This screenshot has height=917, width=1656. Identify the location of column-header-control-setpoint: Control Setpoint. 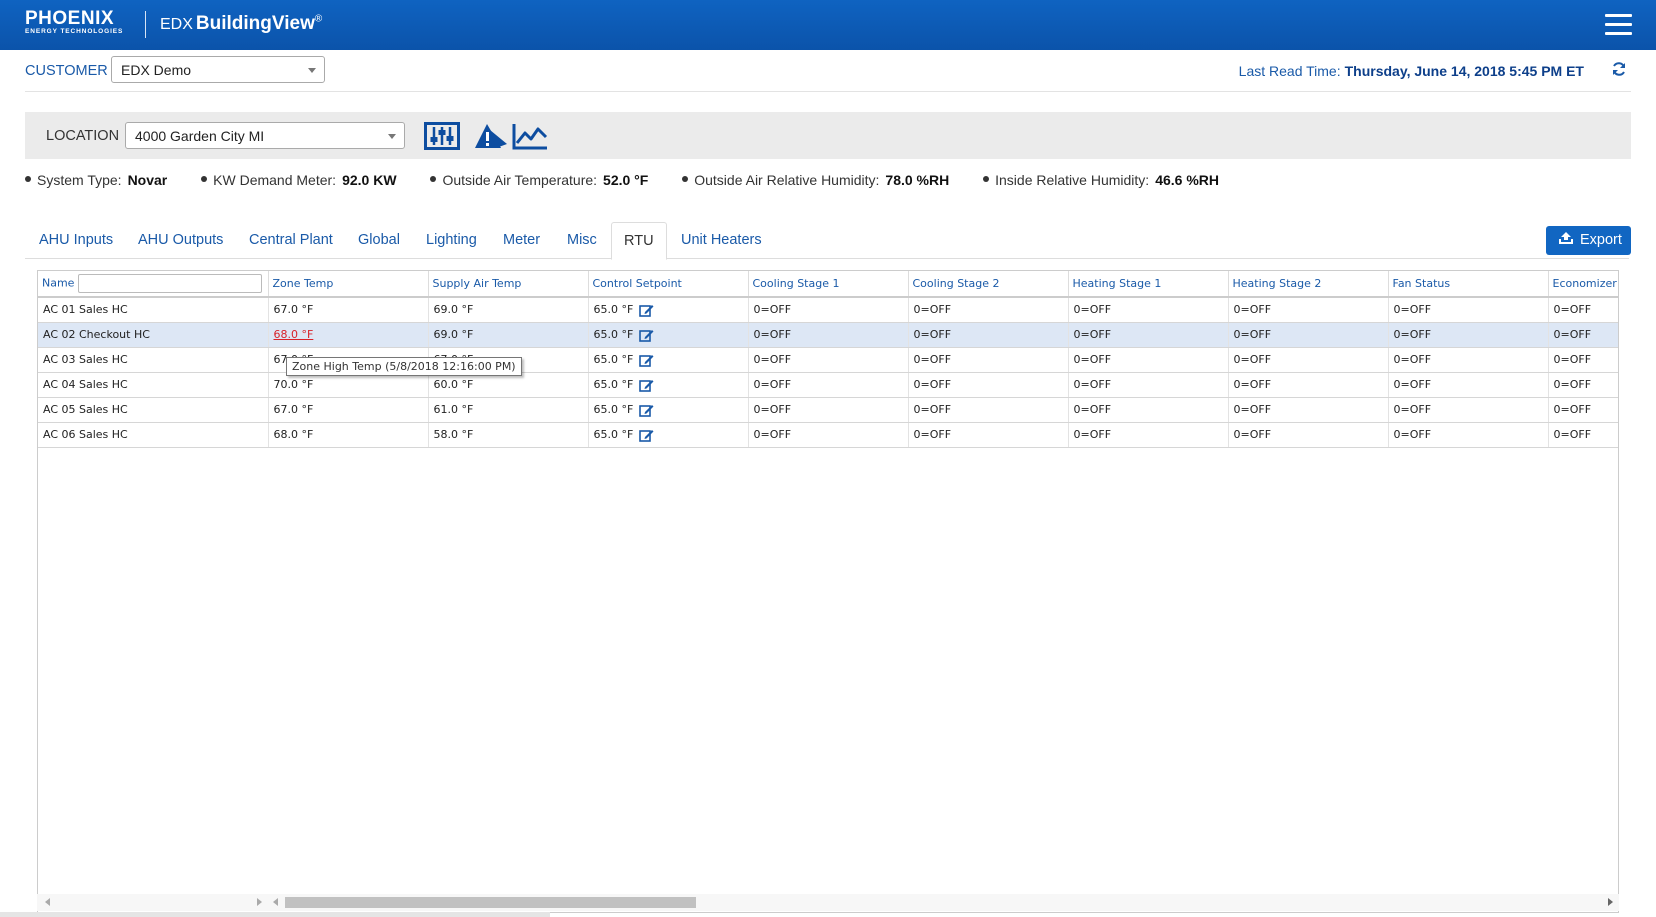
(668, 284).